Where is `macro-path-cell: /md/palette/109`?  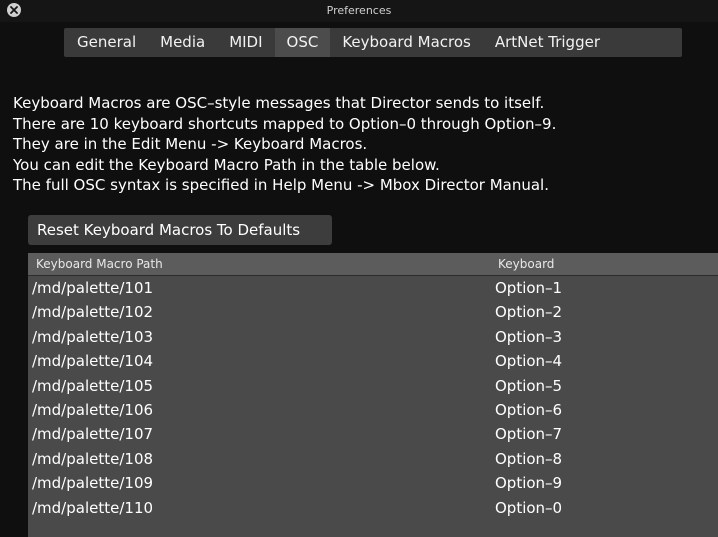 macro-path-cell: /md/palette/109 is located at coordinates (92, 483).